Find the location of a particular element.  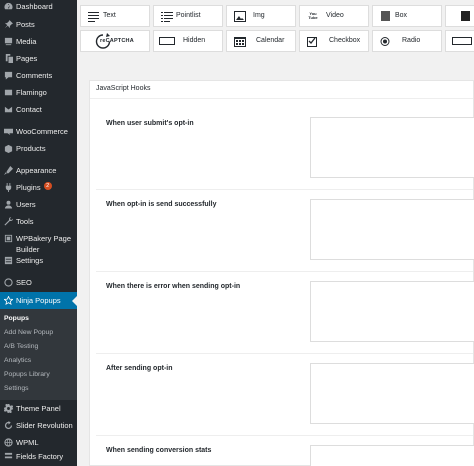

seo-icon is located at coordinates (8, 283).